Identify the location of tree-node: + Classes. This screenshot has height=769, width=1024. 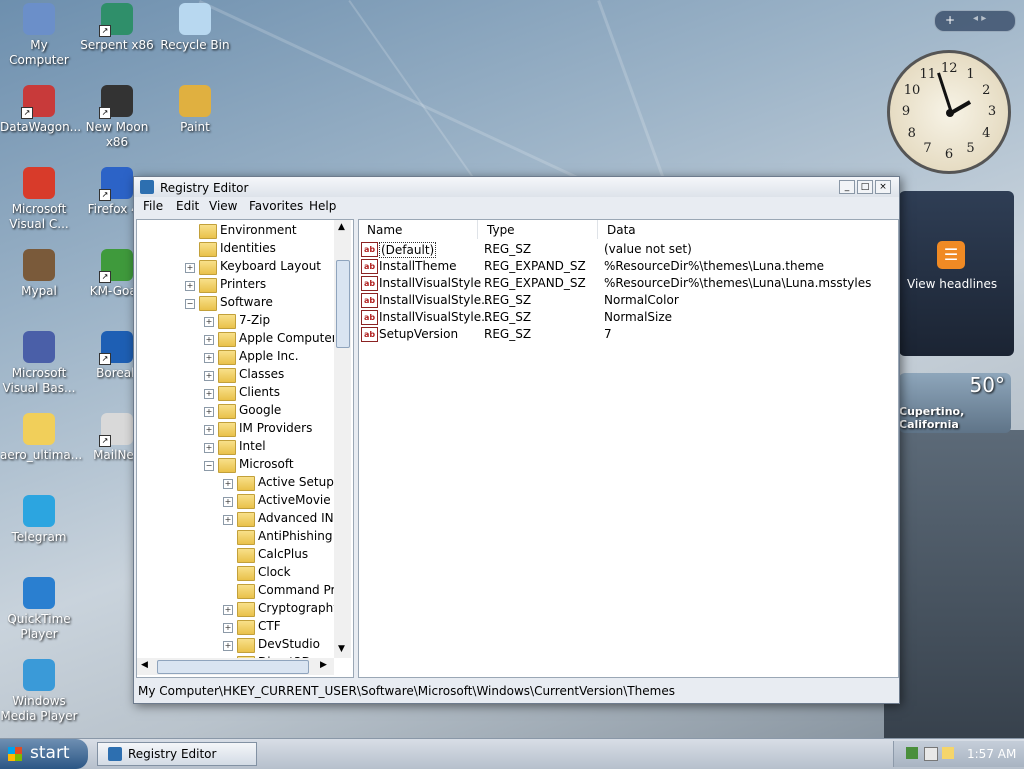
(235, 375).